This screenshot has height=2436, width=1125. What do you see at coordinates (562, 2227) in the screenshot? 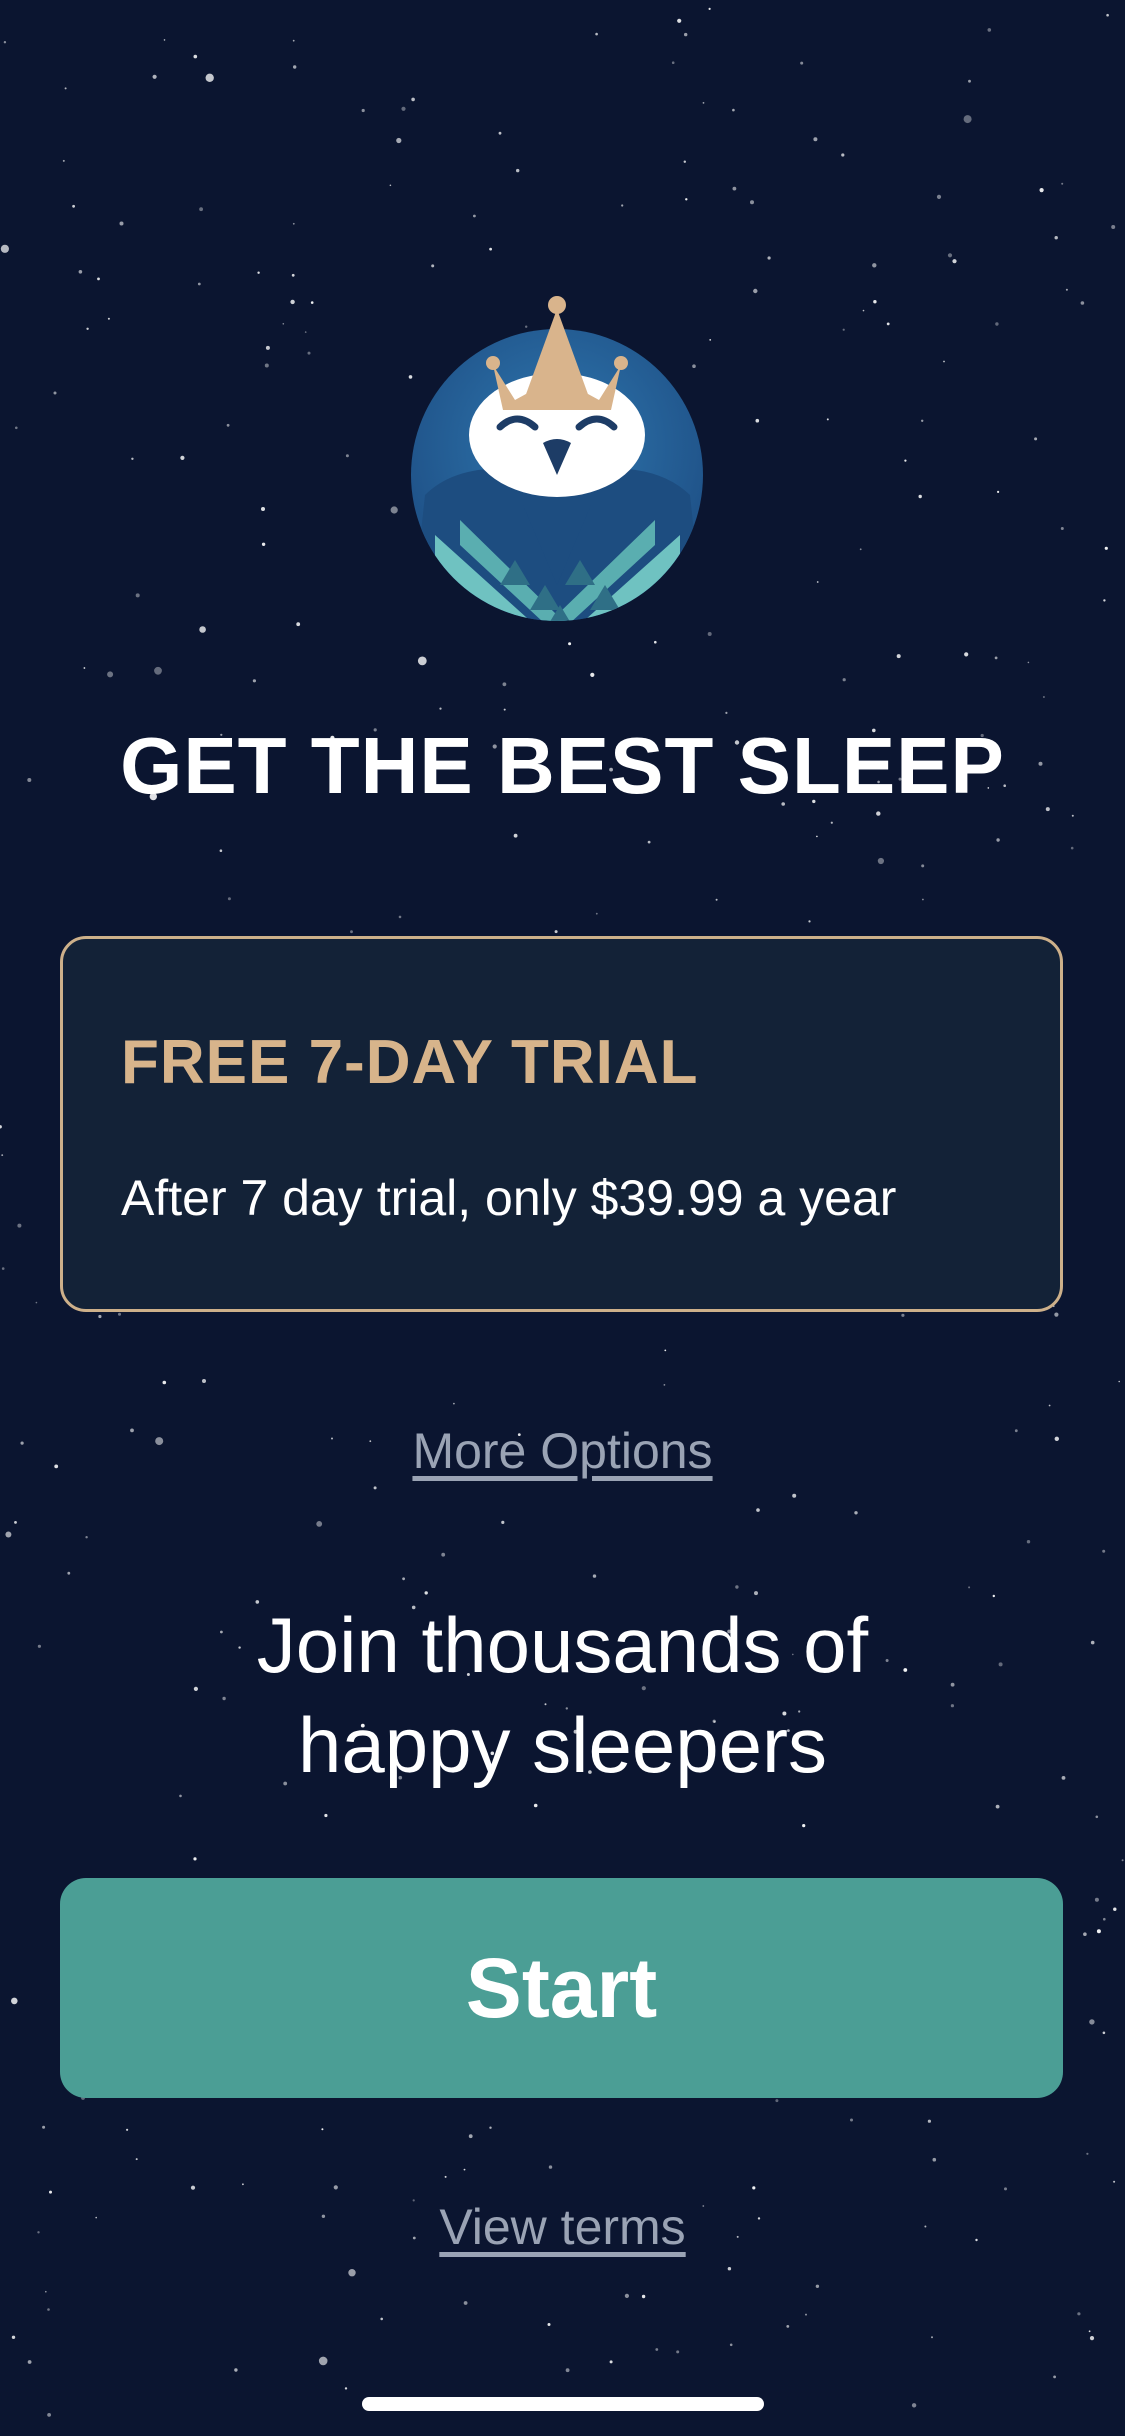
I see `view-terms-link: View terms` at bounding box center [562, 2227].